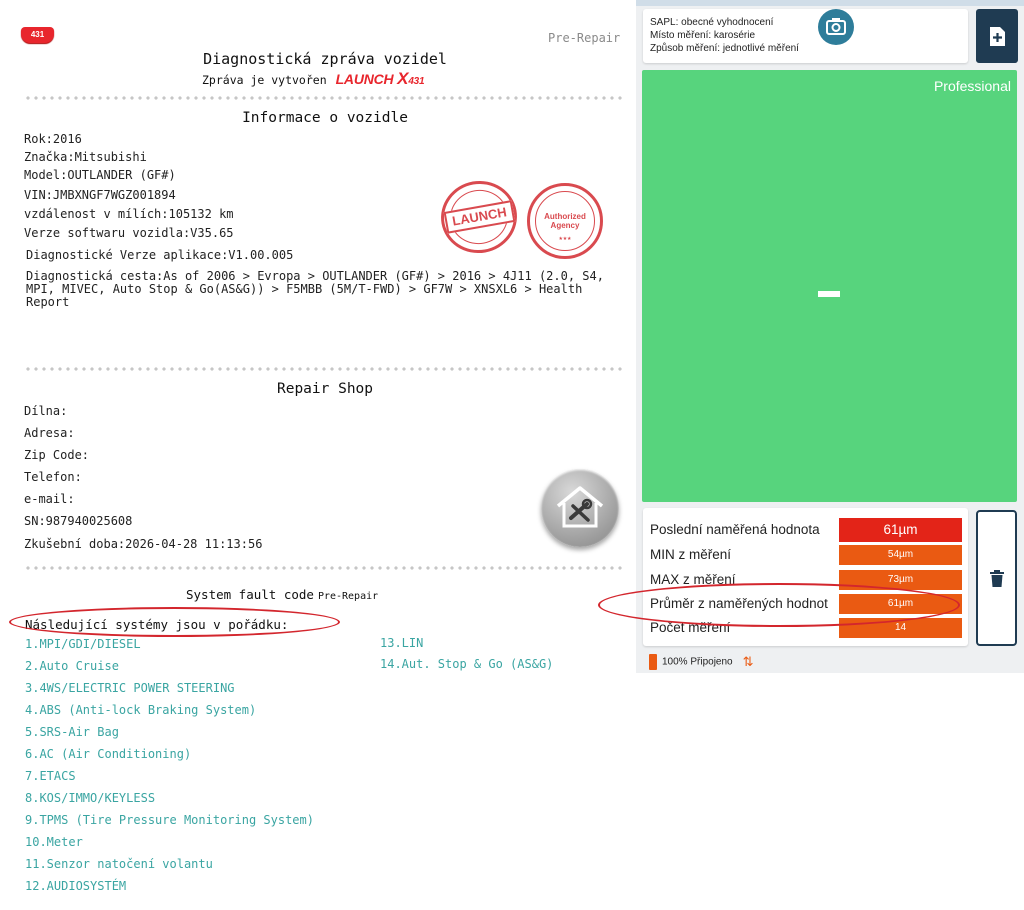  Describe the element at coordinates (653, 662) in the screenshot. I see `battery-icon` at that location.